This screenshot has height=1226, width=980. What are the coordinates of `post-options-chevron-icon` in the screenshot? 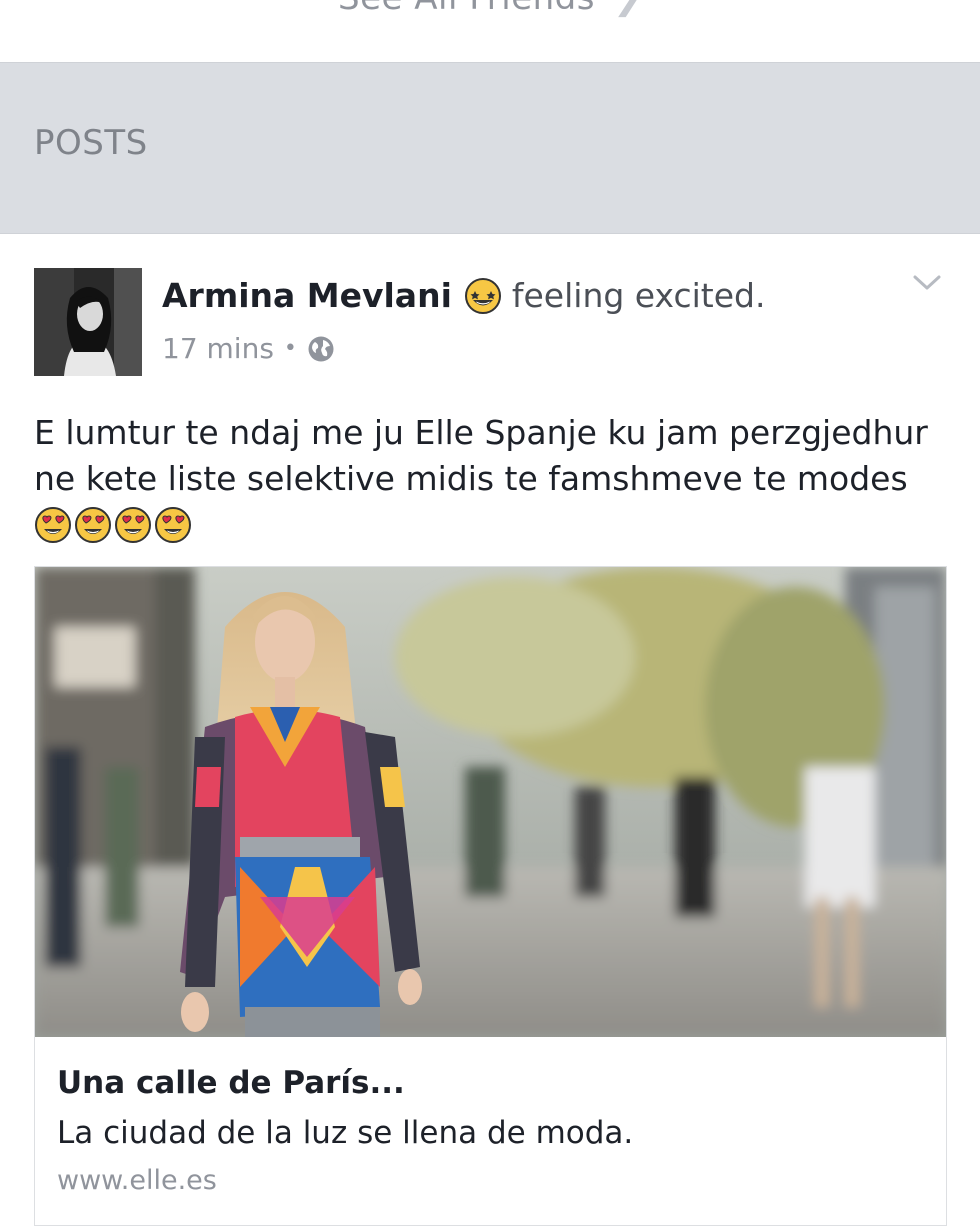 It's located at (927, 283).